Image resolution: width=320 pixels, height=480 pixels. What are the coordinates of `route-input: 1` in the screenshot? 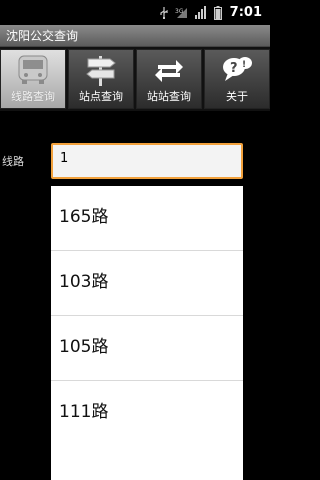 It's located at (147, 161).